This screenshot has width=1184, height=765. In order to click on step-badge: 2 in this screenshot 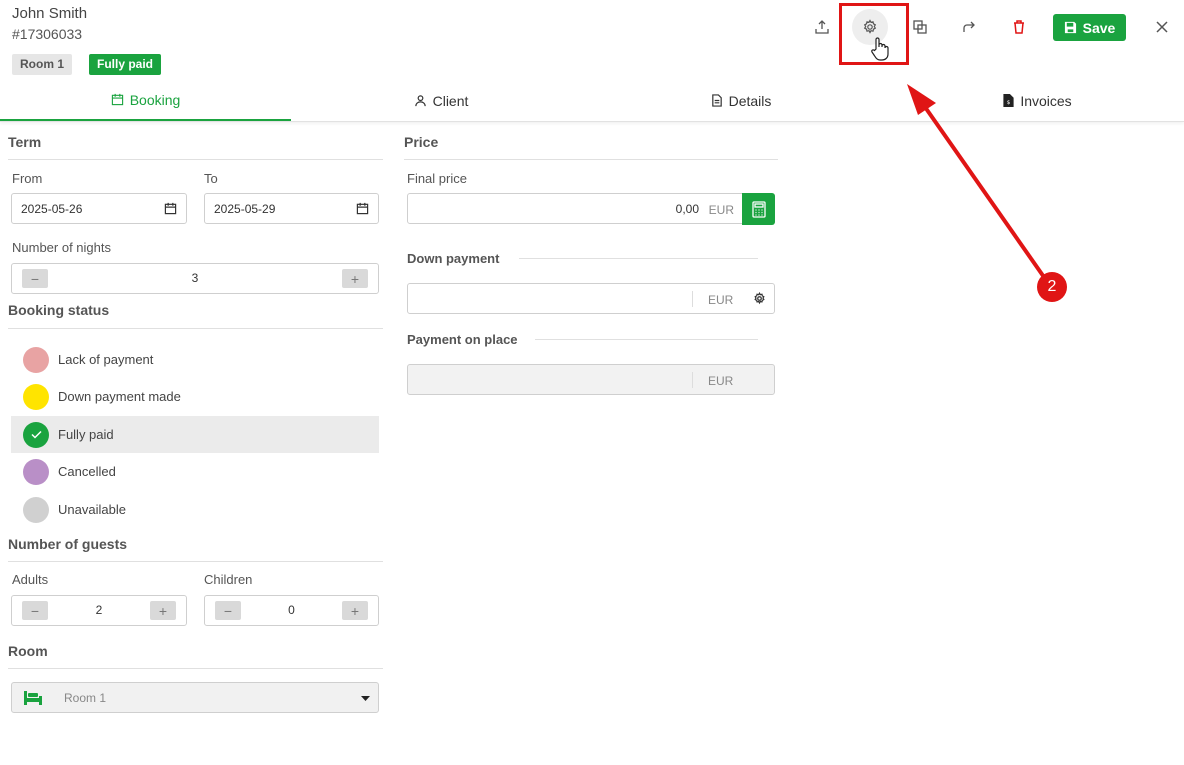, I will do `click(1052, 287)`.